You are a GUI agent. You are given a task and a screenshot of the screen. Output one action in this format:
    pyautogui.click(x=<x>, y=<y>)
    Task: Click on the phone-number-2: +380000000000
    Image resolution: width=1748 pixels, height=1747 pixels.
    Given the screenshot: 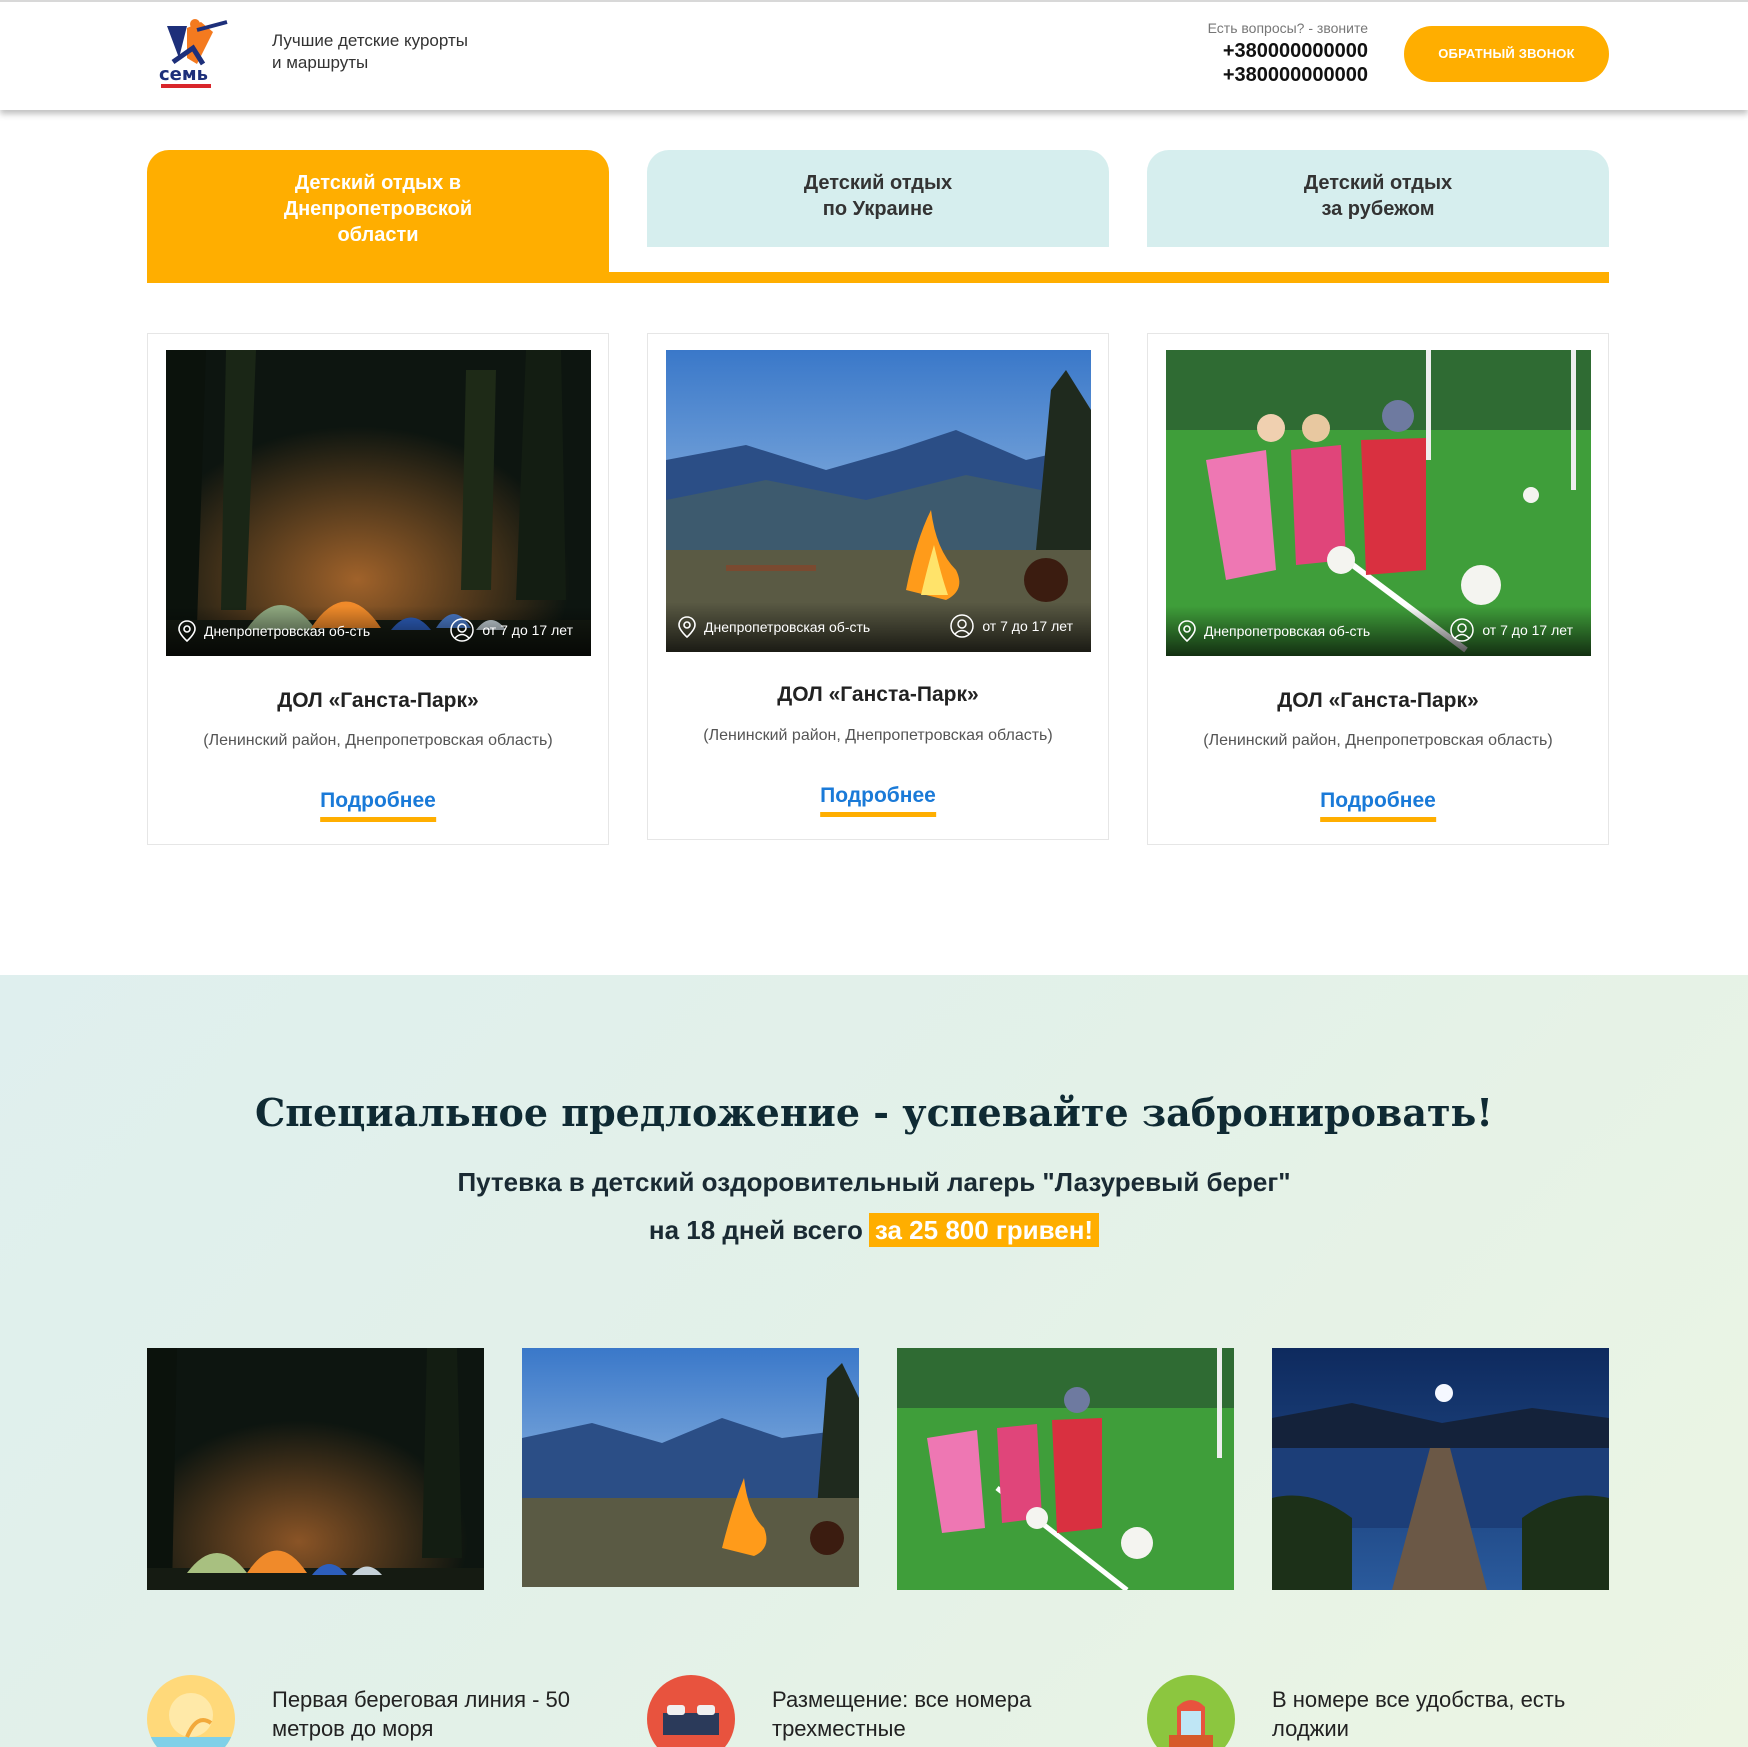 What is the action you would take?
    pyautogui.click(x=1214, y=75)
    